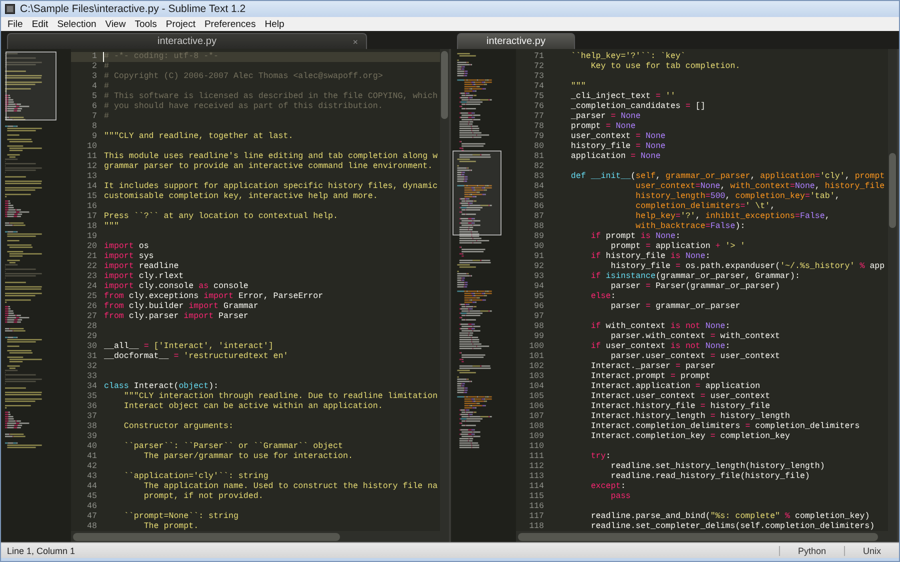 The height and width of the screenshot is (562, 900). What do you see at coordinates (92, 497) in the screenshot?
I see `line-number: 45` at bounding box center [92, 497].